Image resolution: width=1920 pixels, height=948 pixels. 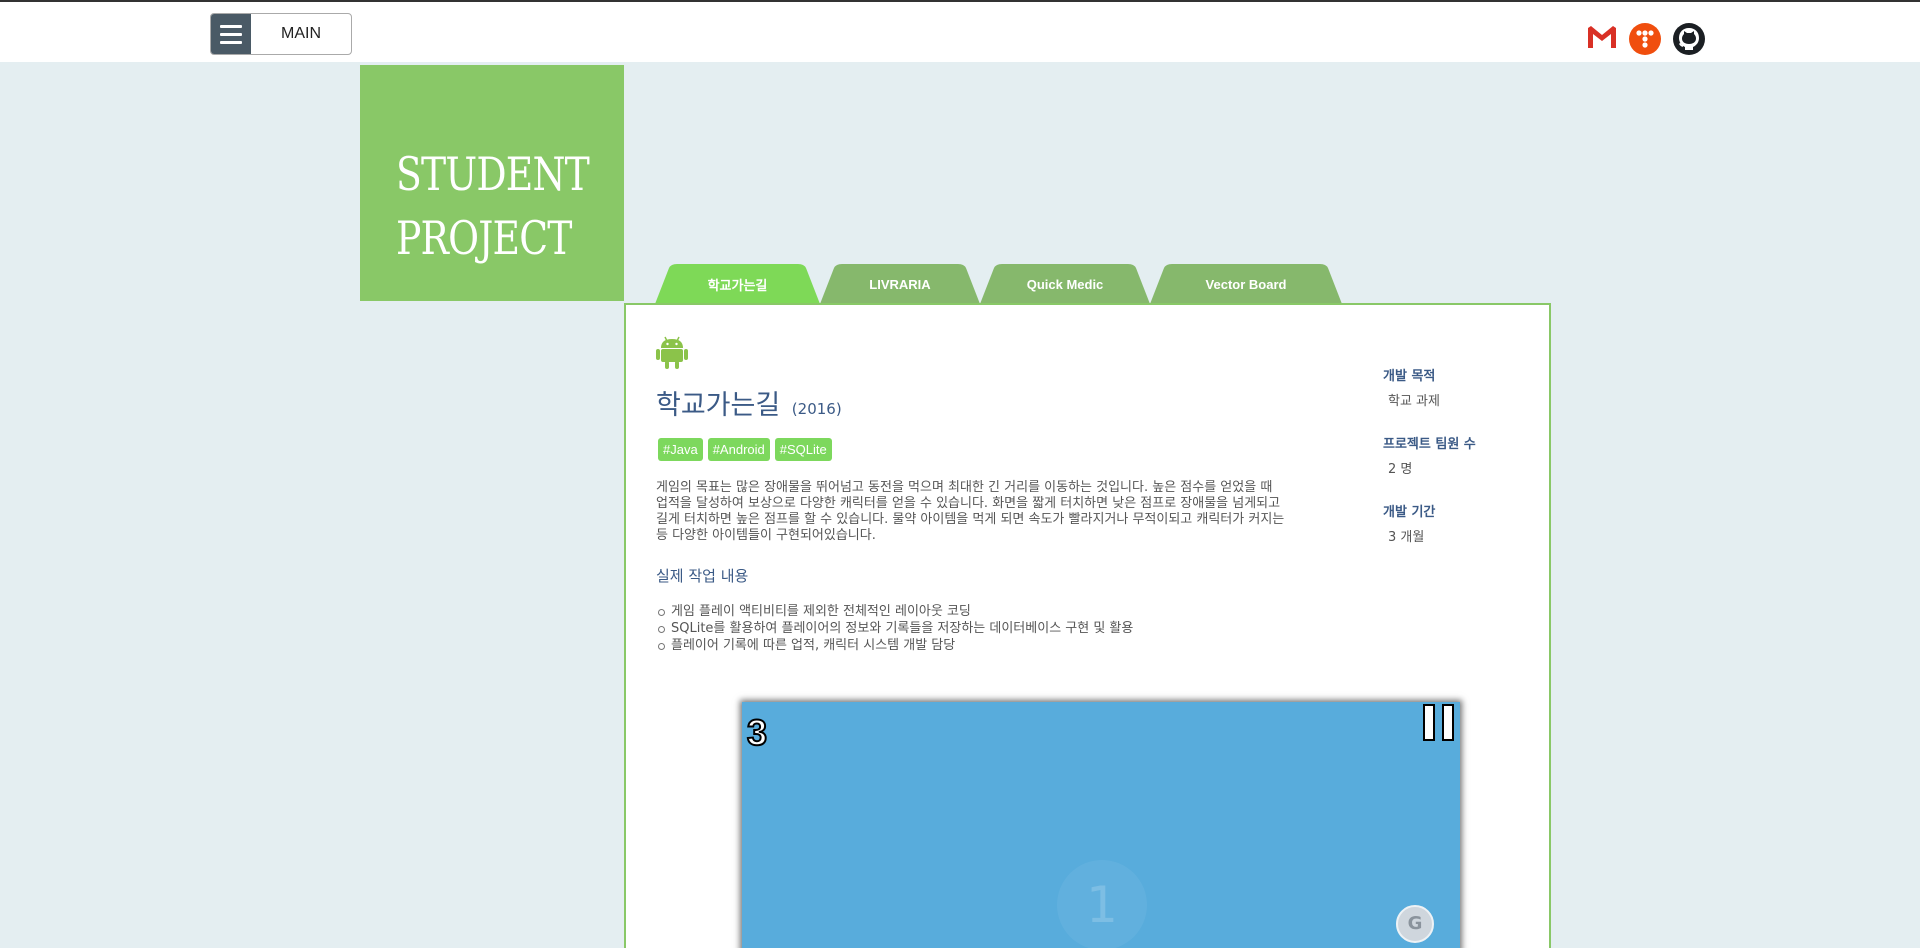 I want to click on android-icon, so click(x=672, y=352).